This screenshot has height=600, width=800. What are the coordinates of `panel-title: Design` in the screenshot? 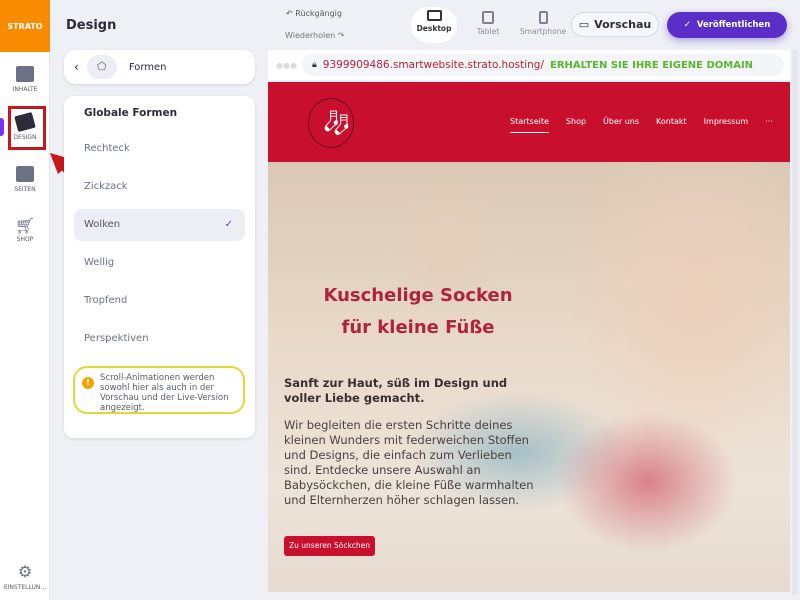 It's located at (91, 25).